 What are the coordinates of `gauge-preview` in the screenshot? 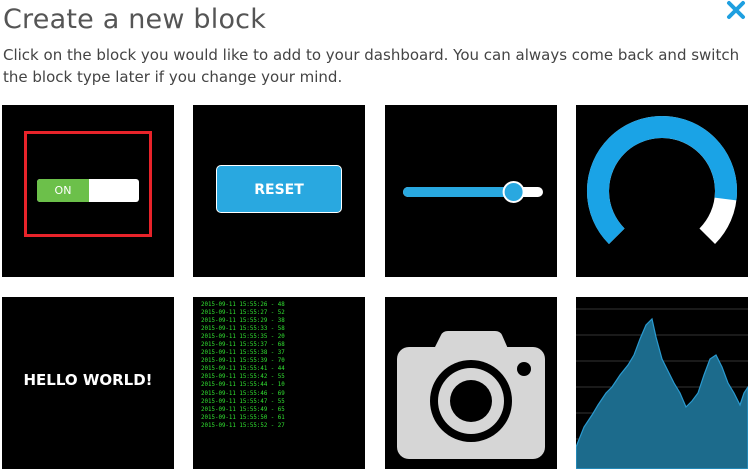 It's located at (662, 180).